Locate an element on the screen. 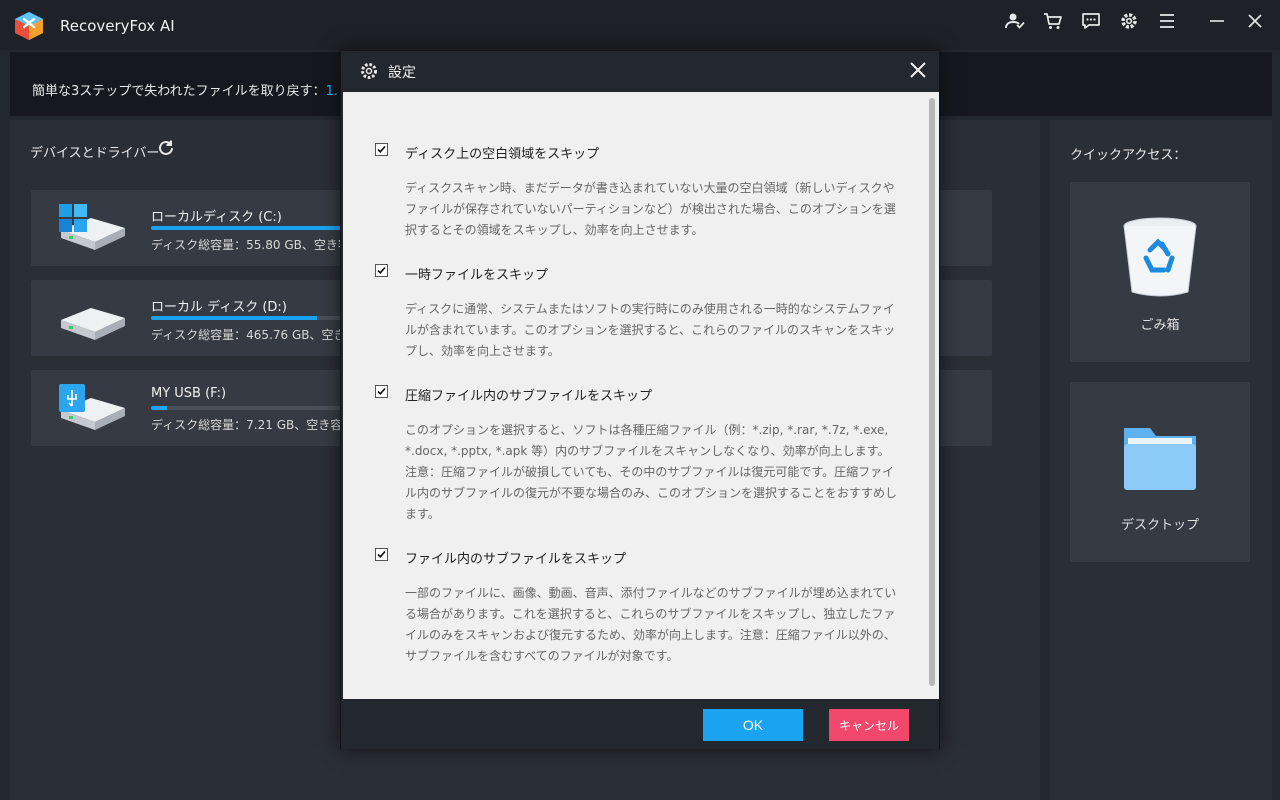 This screenshot has height=800, width=1280. banner-text: 簡単な3ステップで失われたファイルを取り戻す： is located at coordinates (179, 91).